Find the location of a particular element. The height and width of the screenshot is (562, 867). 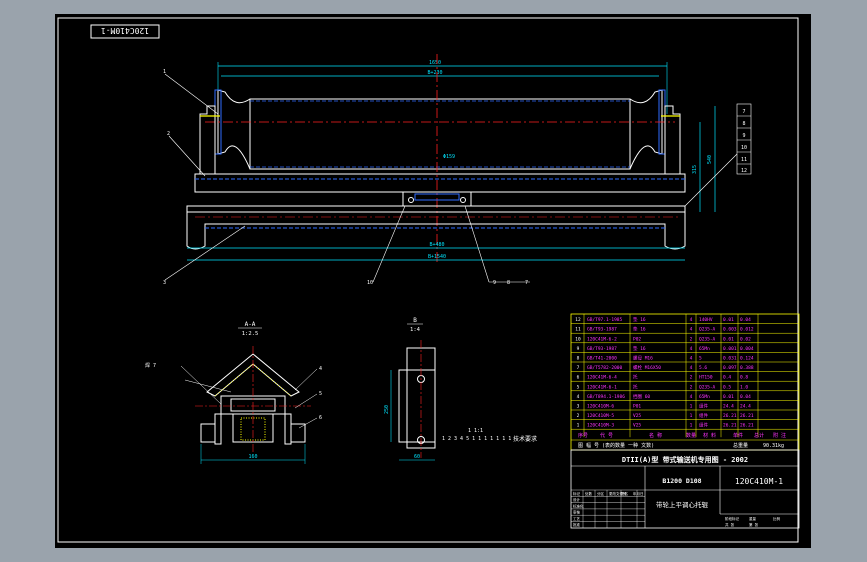

bom-cell-no: 10 is located at coordinates (578, 339).